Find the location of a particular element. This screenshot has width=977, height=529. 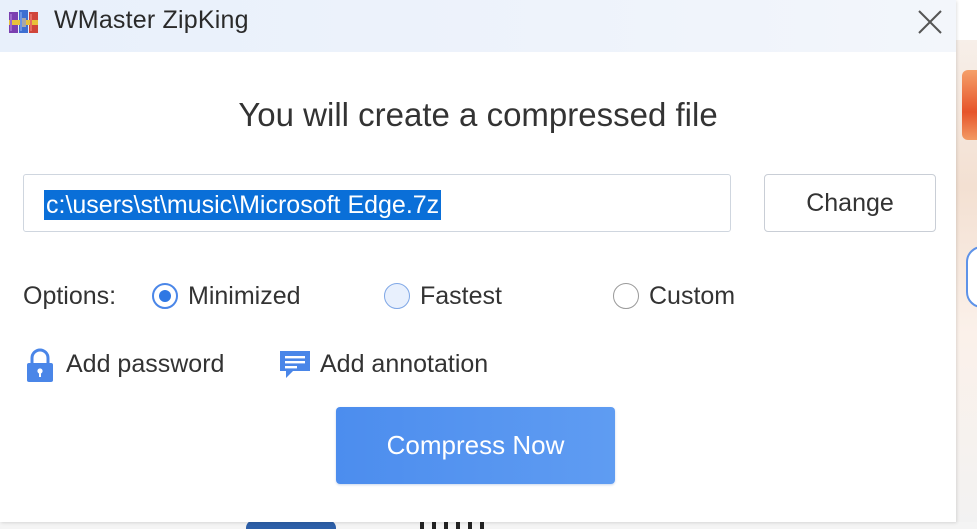

lock-icon is located at coordinates (40, 368).